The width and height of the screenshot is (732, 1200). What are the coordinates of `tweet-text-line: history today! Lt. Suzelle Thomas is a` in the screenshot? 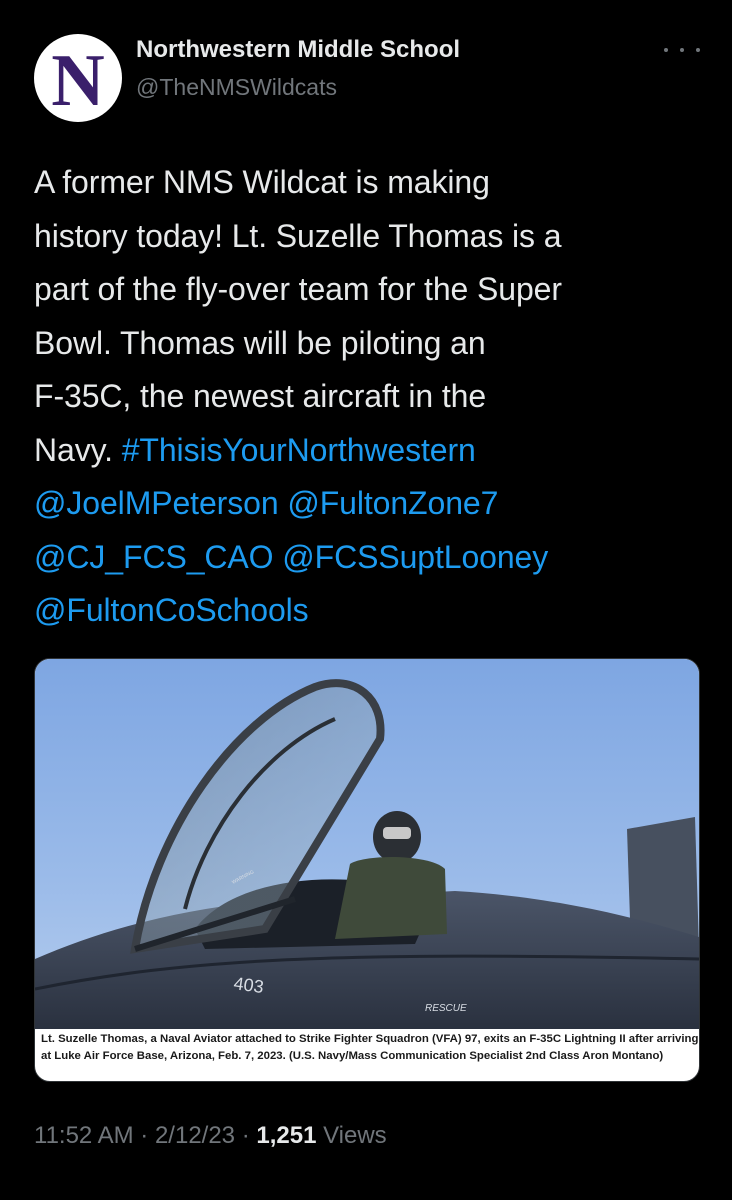 It's located at (369, 237).